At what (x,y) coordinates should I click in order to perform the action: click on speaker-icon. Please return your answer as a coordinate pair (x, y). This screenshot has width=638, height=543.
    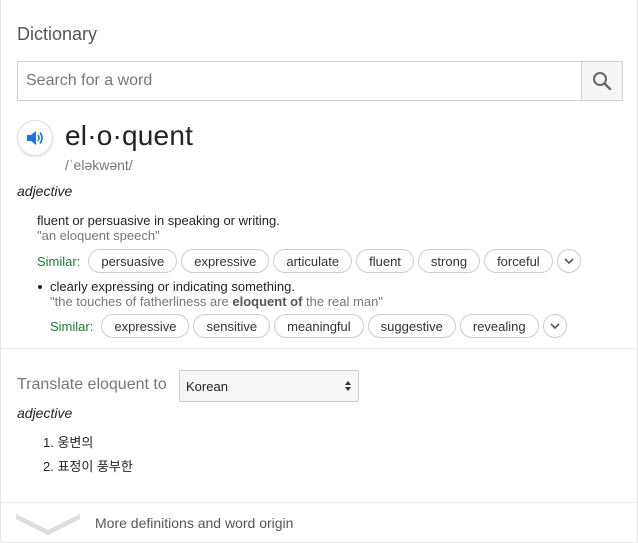
    Looking at the image, I should click on (35, 138).